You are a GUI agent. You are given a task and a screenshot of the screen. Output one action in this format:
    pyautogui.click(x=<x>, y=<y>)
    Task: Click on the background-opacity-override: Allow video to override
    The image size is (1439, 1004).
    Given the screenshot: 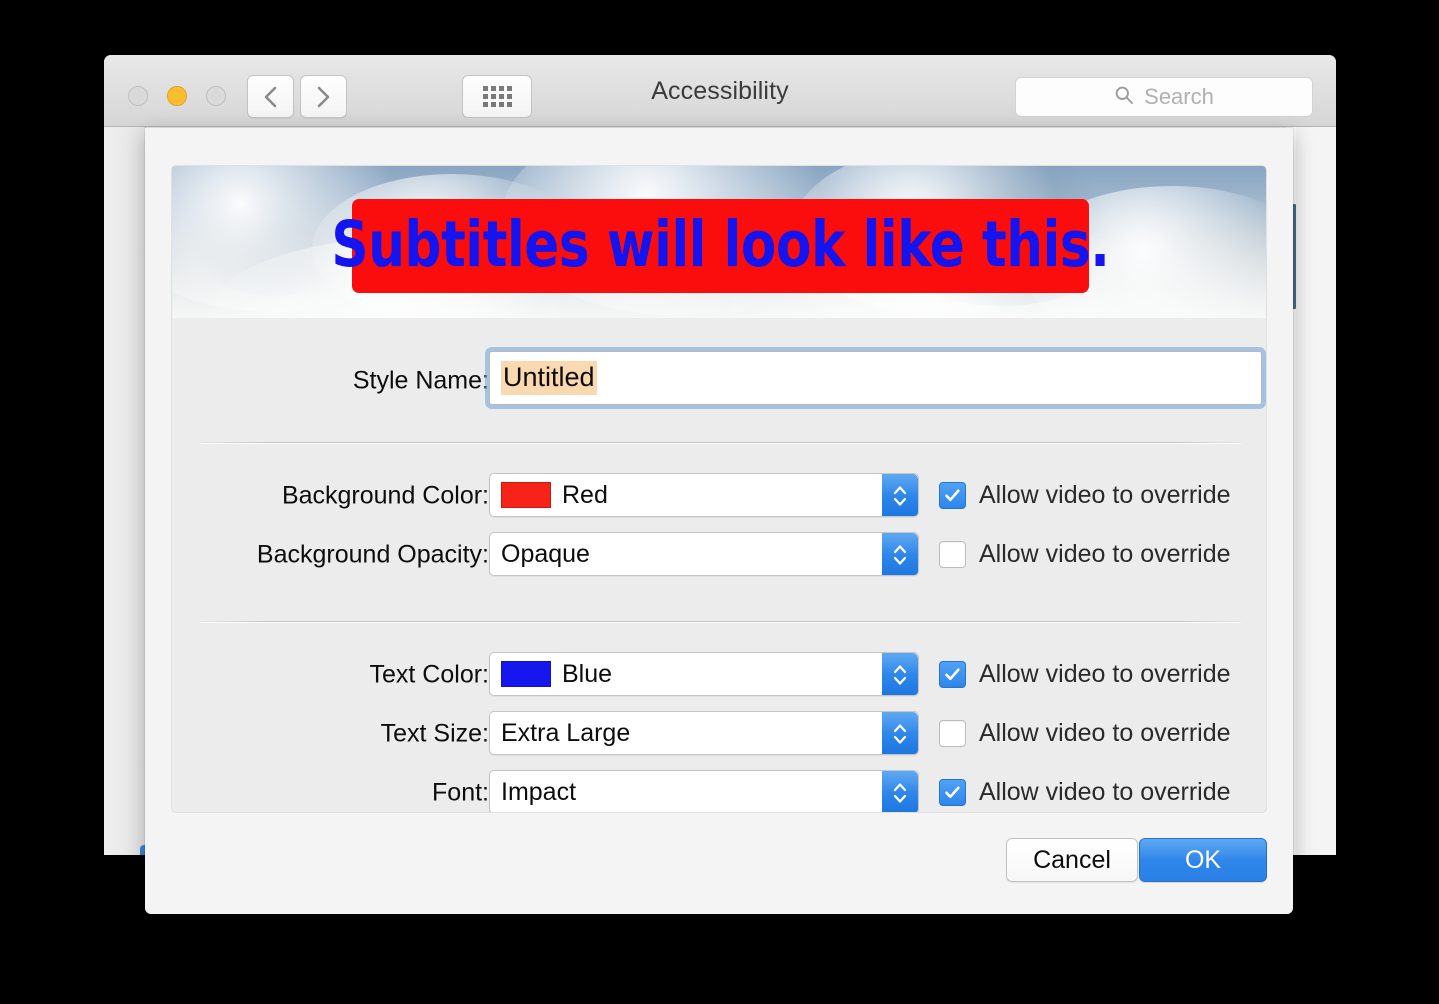 What is the action you would take?
    pyautogui.click(x=1085, y=554)
    